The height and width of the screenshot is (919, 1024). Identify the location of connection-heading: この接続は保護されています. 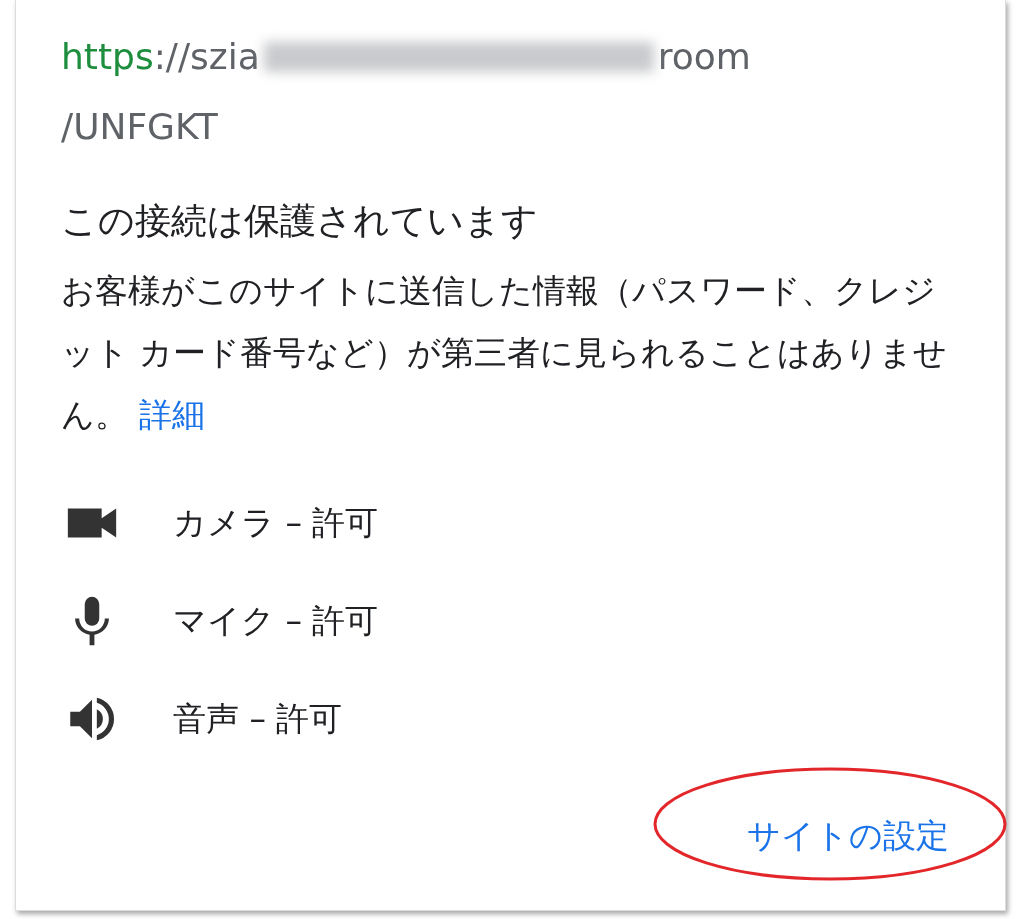
(300, 221).